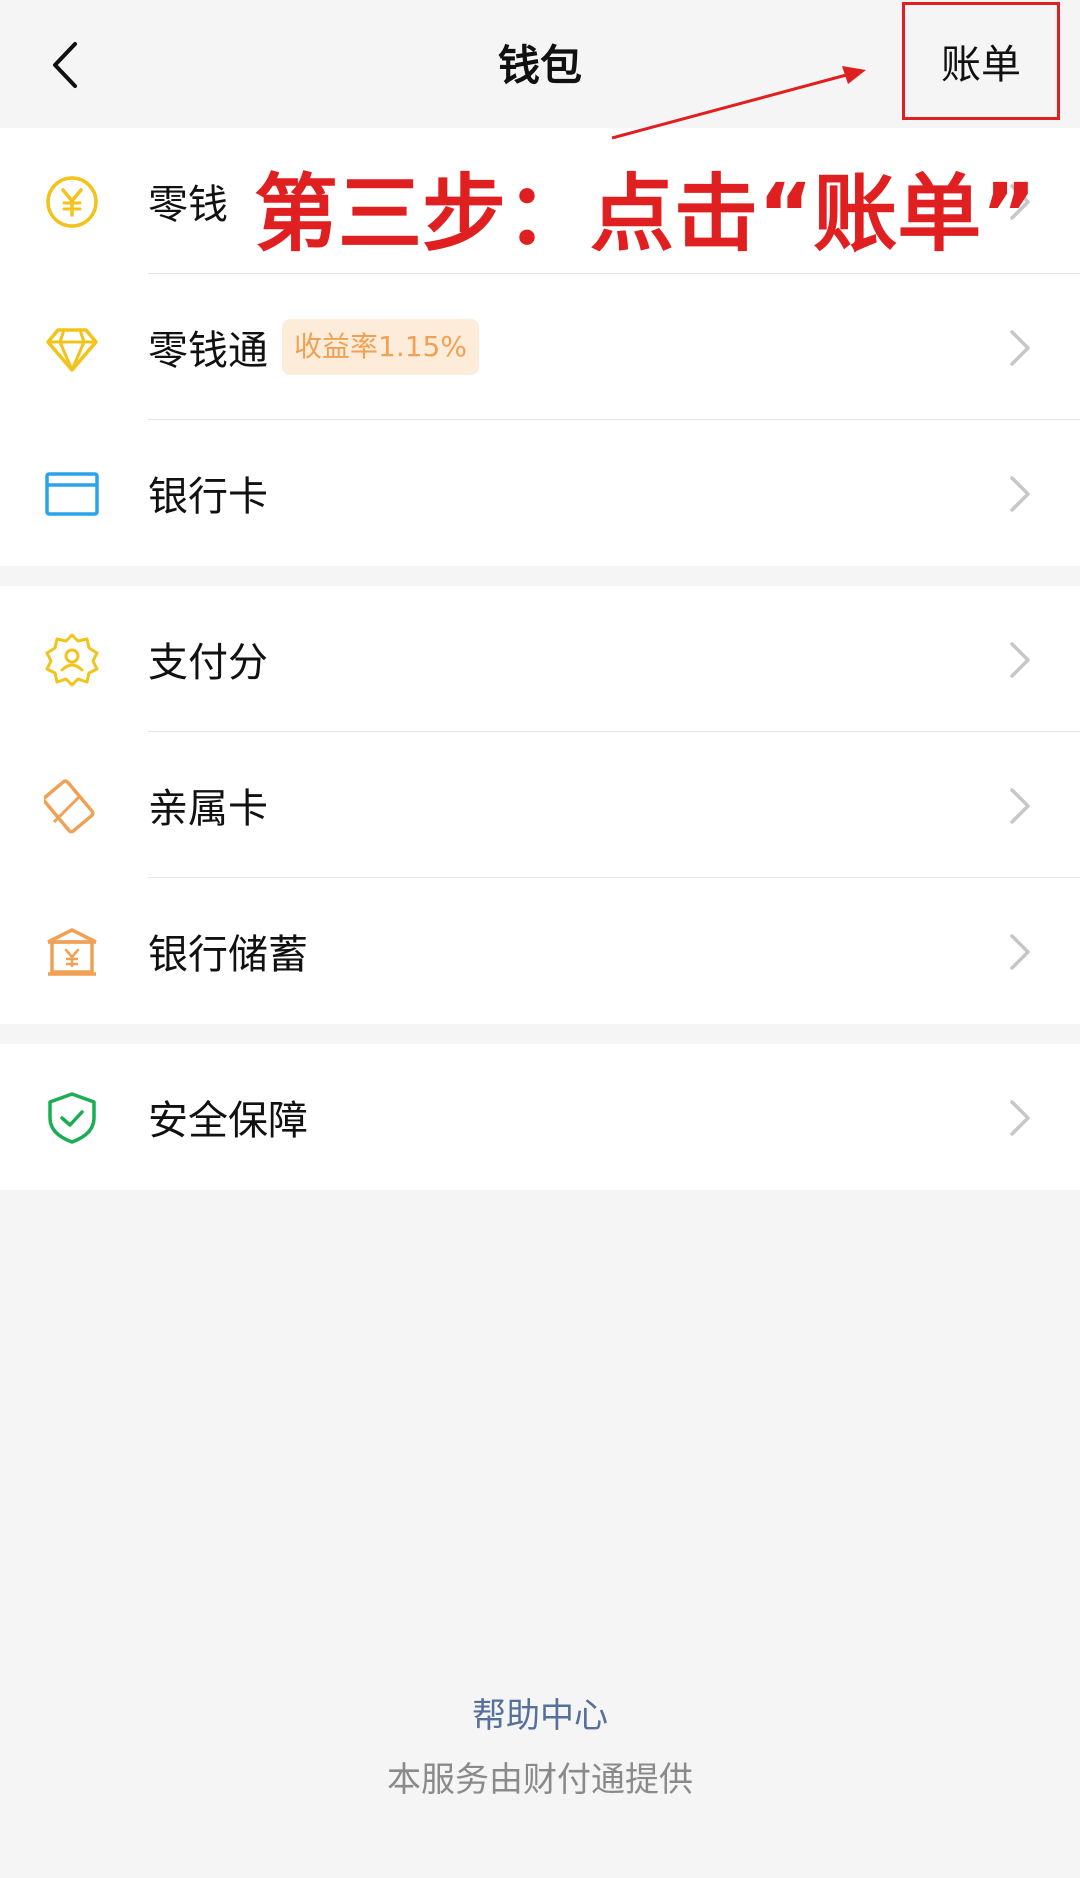  I want to click on wallet-item-label-with-badge: 零钱通 收益率1.15%, so click(313, 347).